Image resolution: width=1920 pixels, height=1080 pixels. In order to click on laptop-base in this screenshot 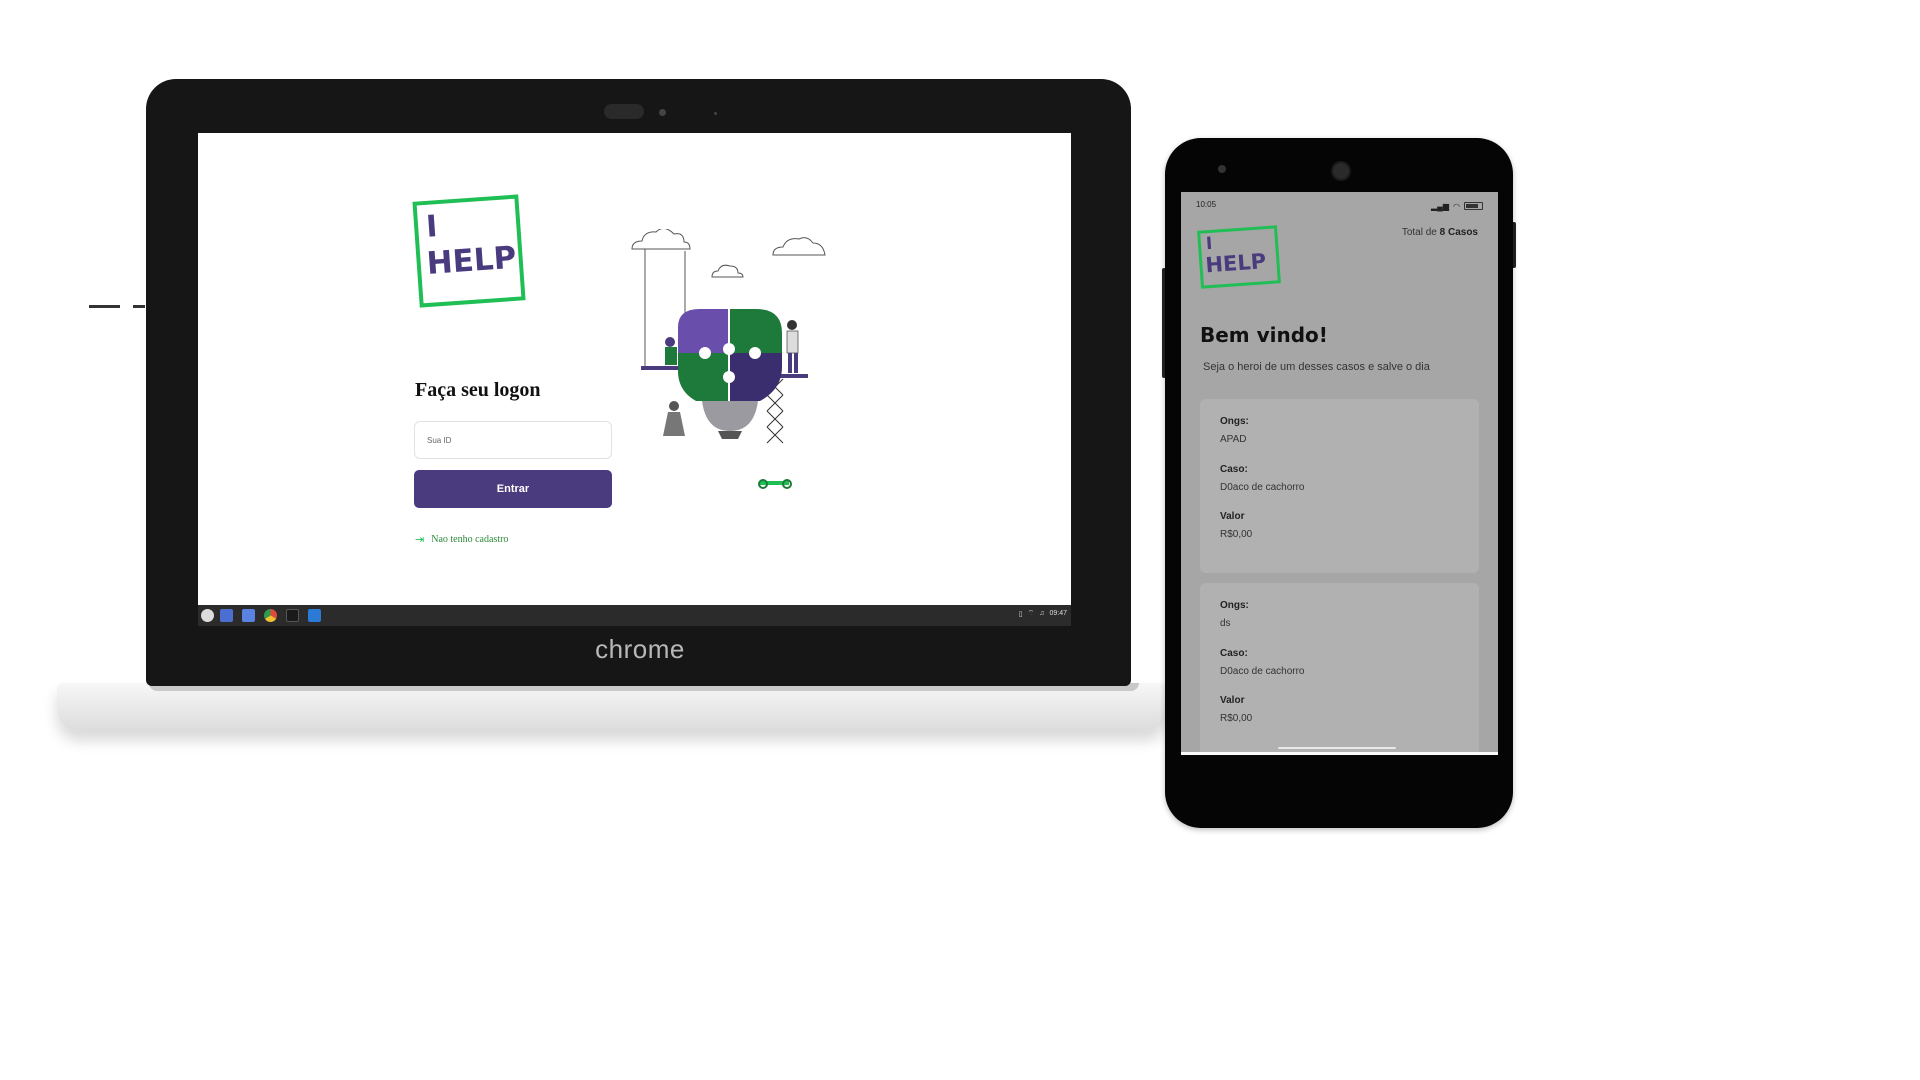, I will do `click(612, 707)`.